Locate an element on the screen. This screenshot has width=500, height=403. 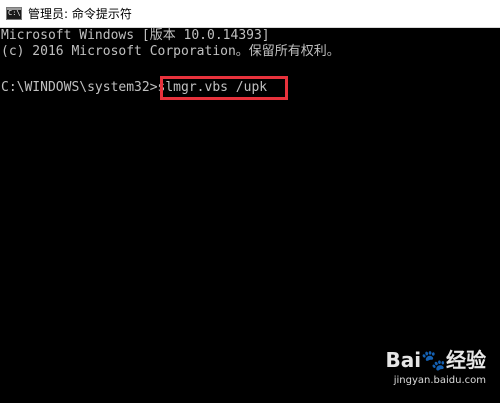
command-prompt-icon: C:\. is located at coordinates (14, 13).